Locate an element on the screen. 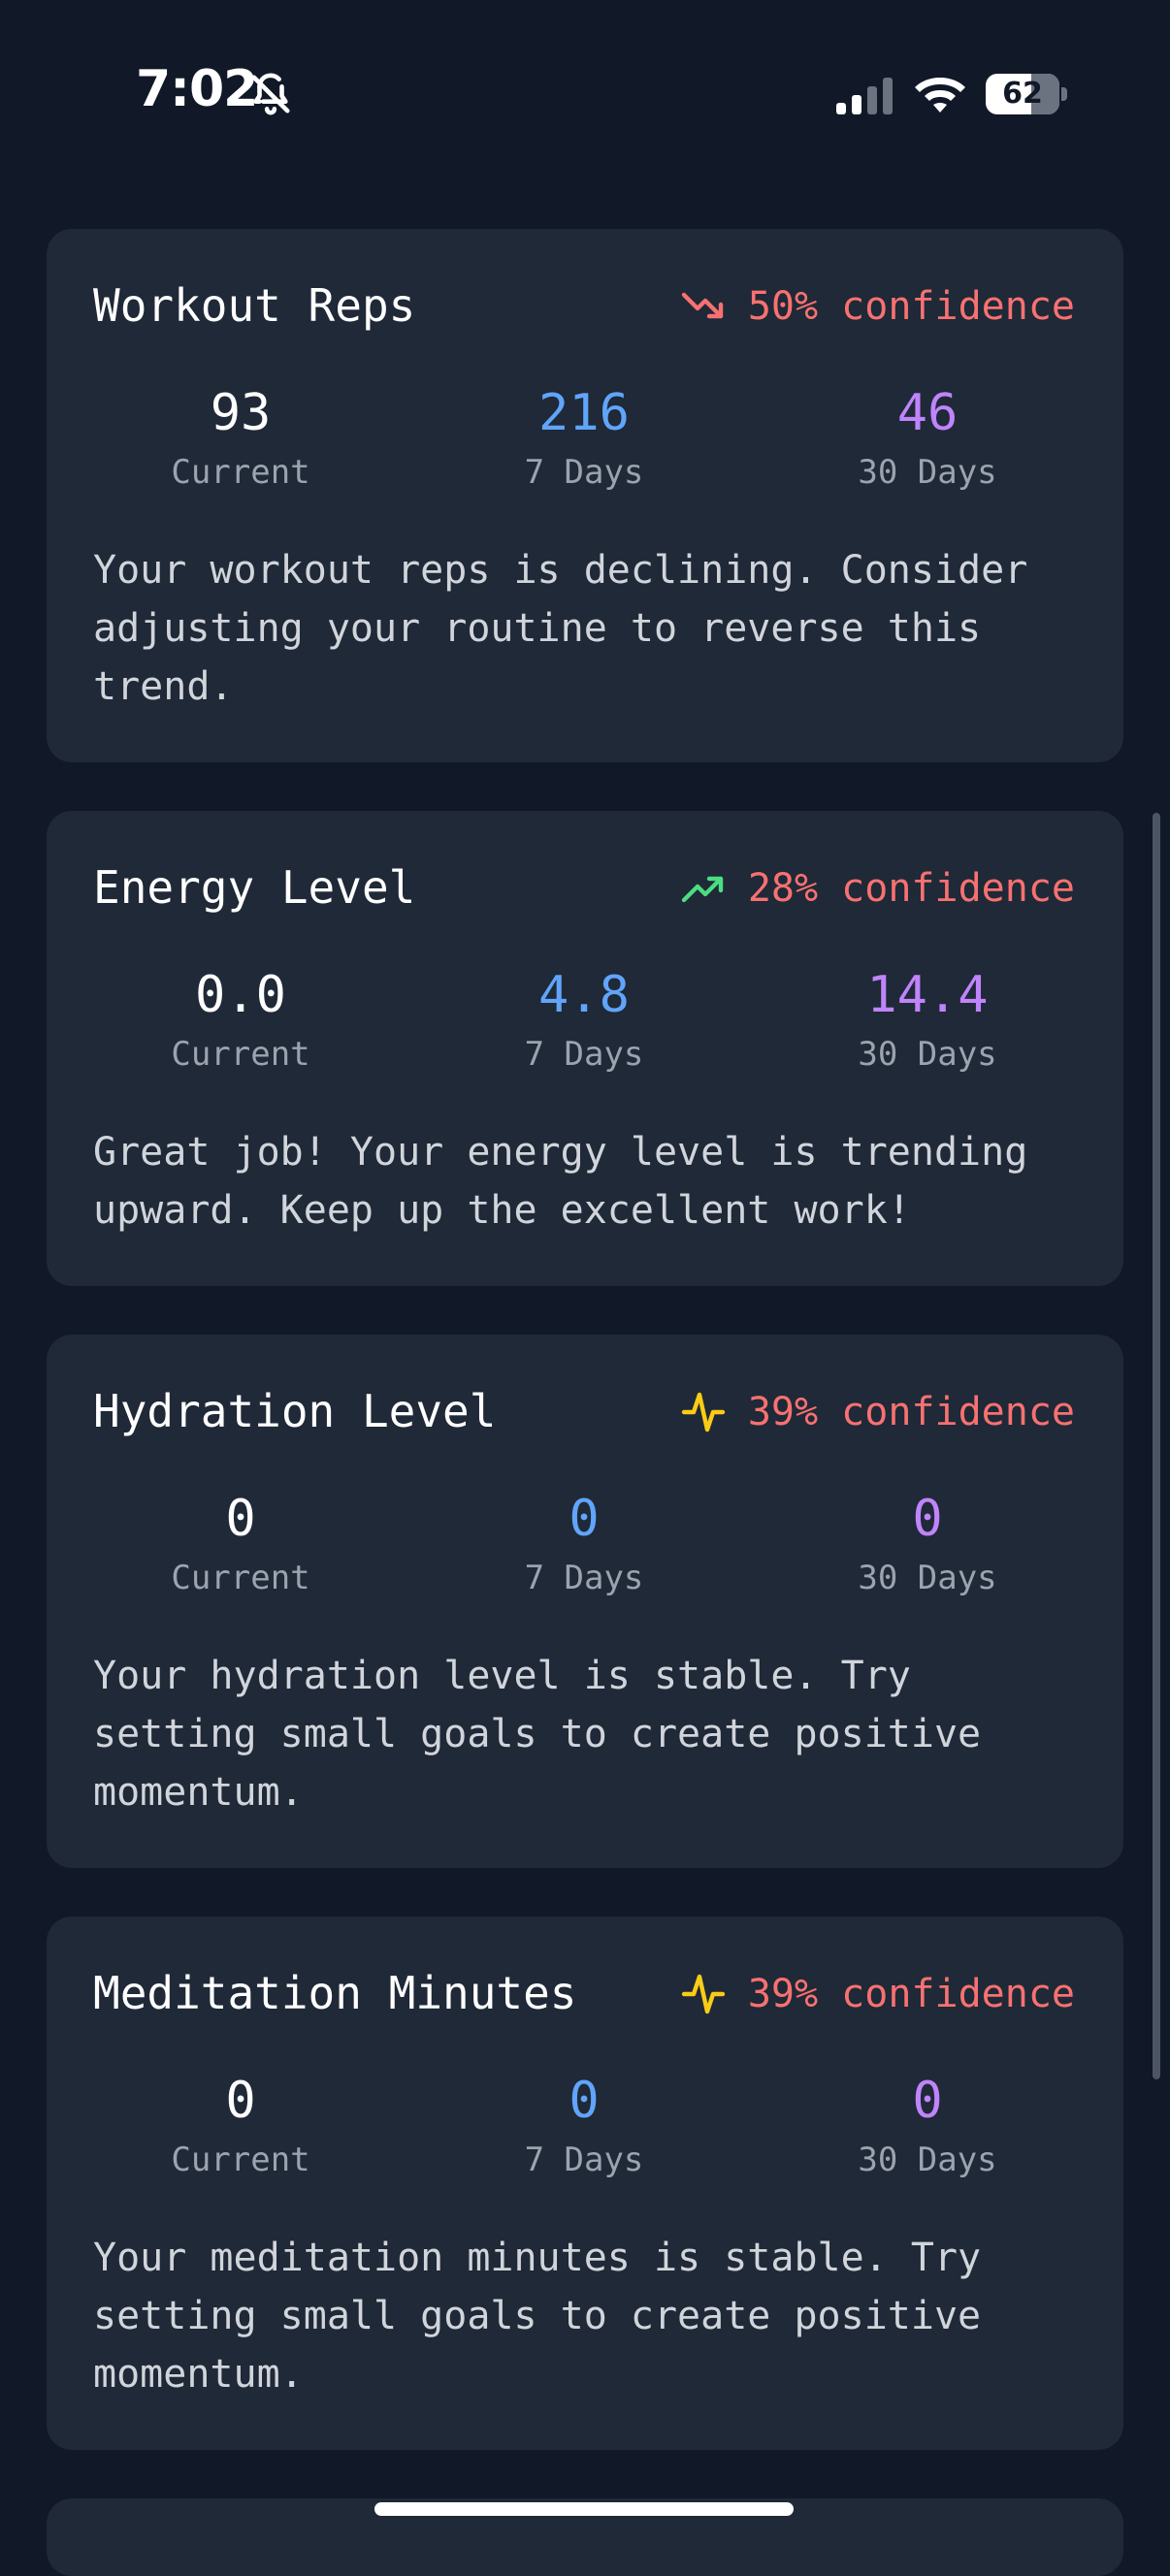 This screenshot has height=2576, width=1170. wifi-icon is located at coordinates (940, 93).